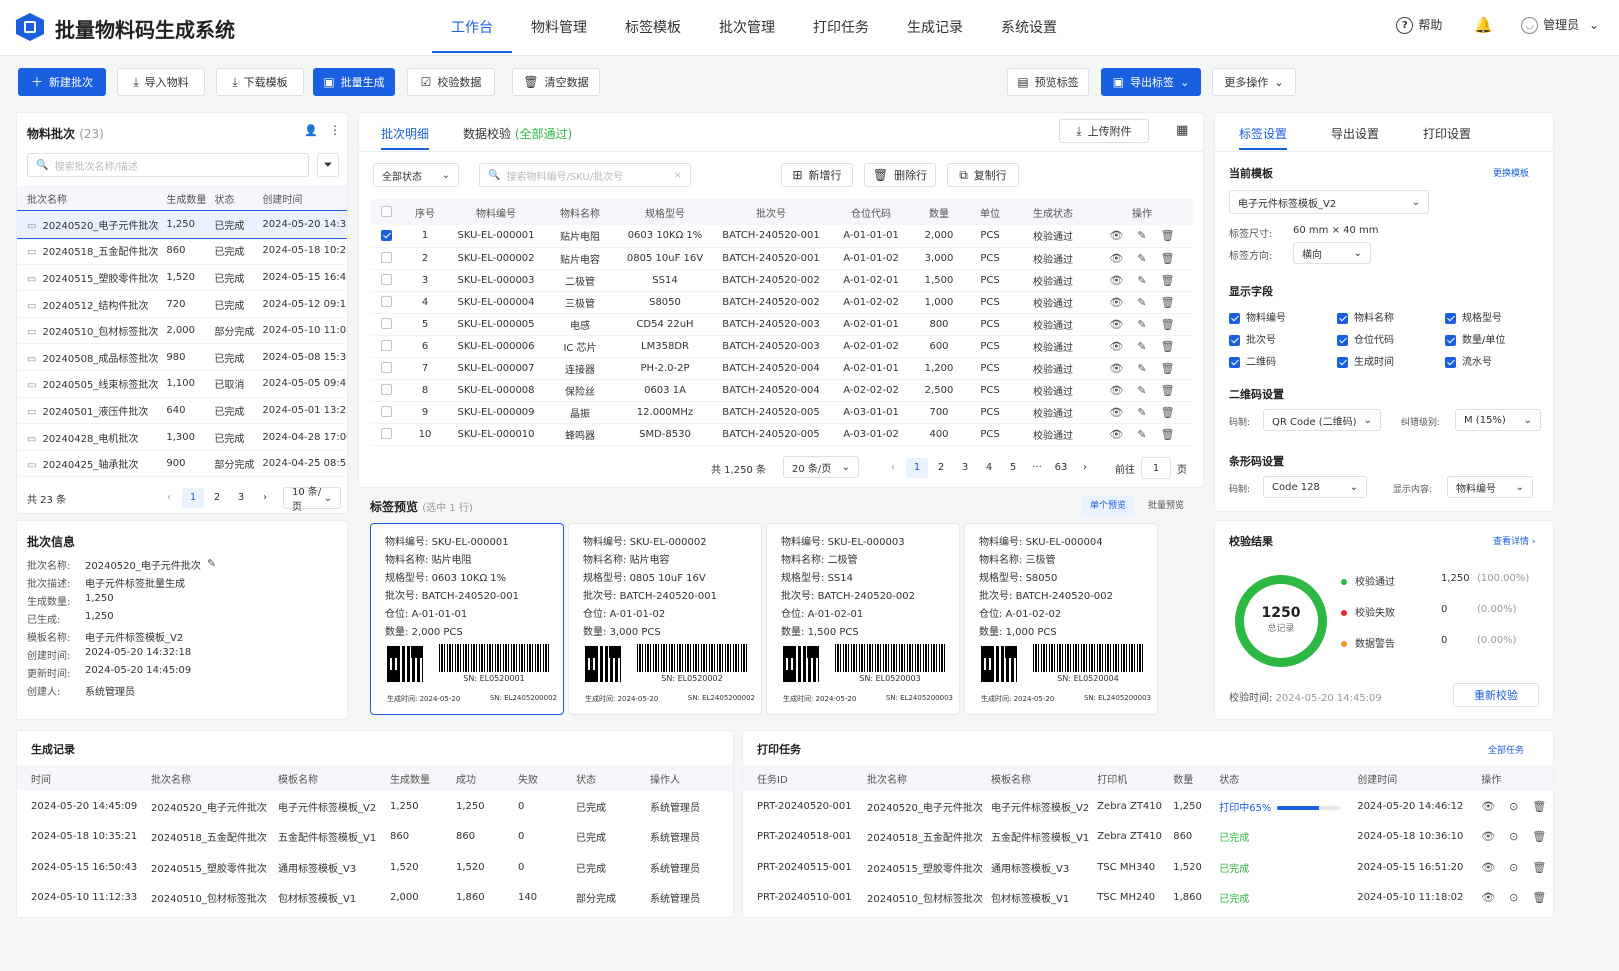  What do you see at coordinates (496, 302) in the screenshot?
I see `row-sku: SKU-EL-000004` at bounding box center [496, 302].